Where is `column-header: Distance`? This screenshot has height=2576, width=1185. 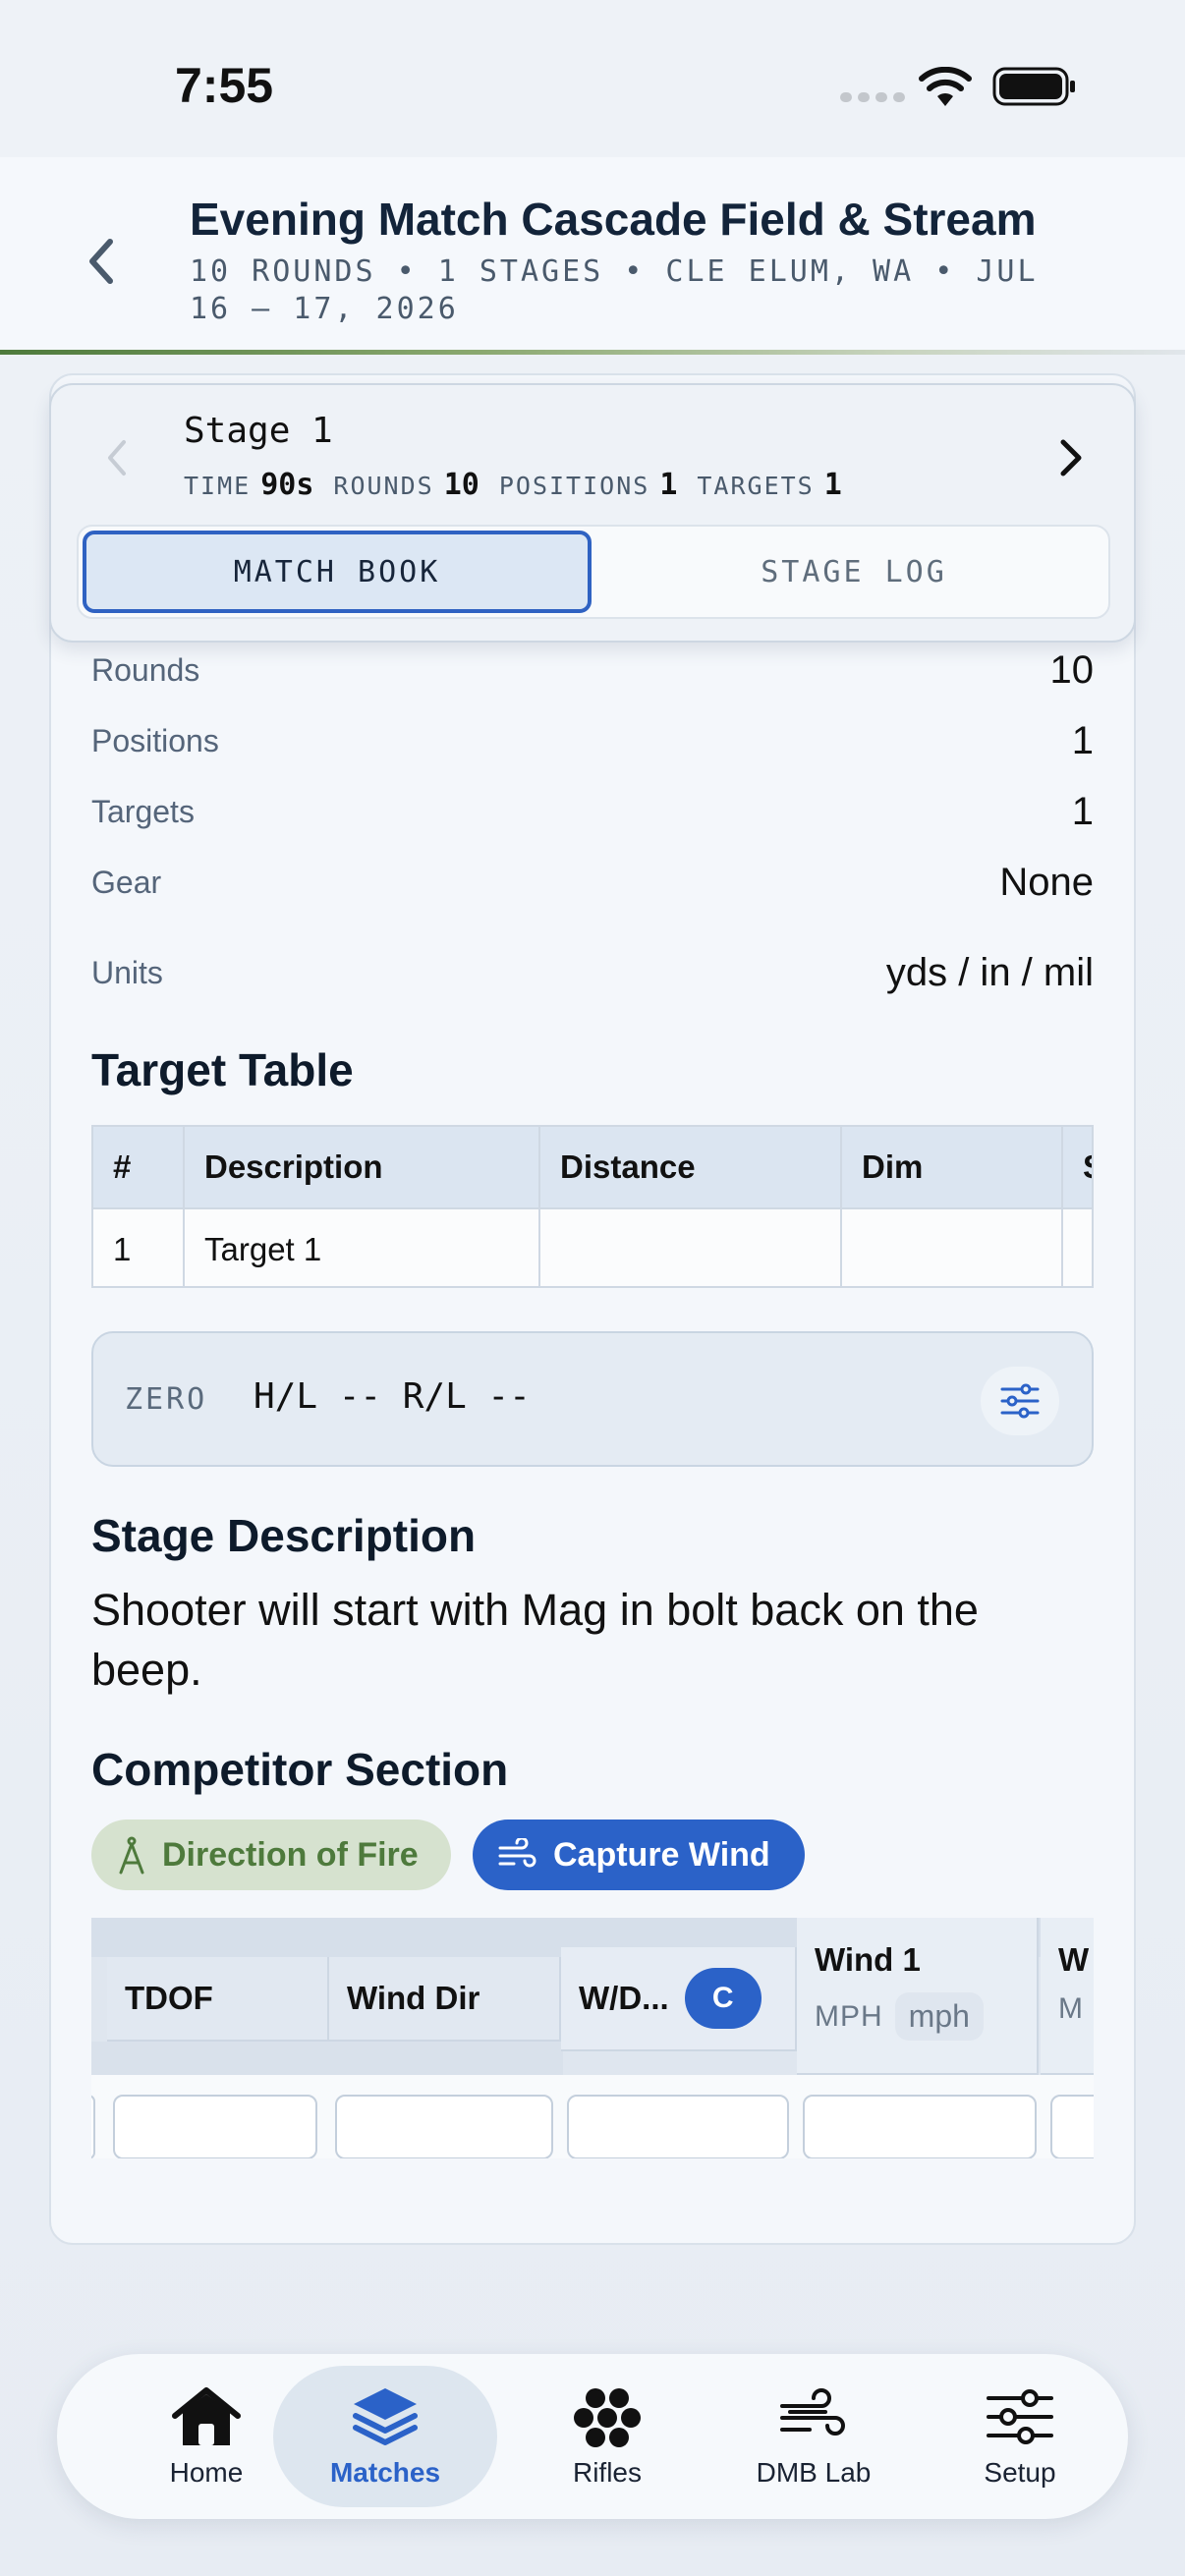 column-header: Distance is located at coordinates (691, 1167).